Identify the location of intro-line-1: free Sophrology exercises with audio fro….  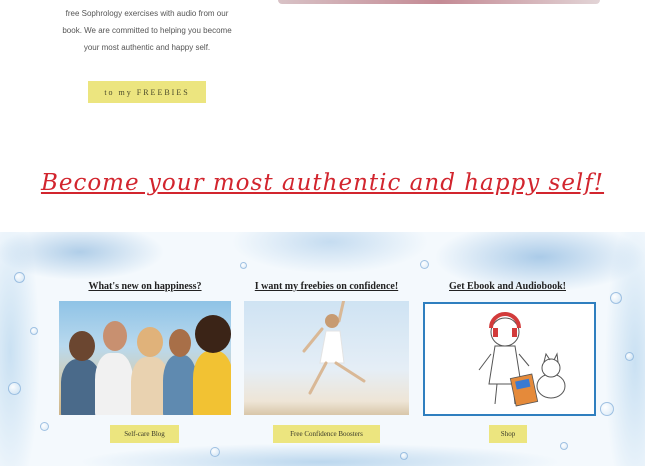
(147, 13).